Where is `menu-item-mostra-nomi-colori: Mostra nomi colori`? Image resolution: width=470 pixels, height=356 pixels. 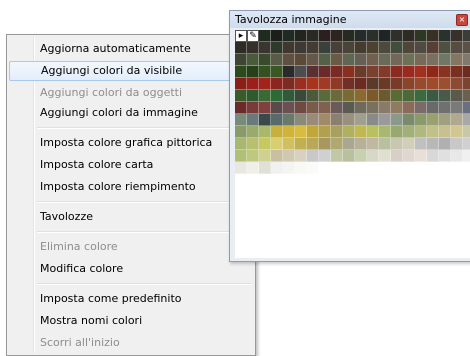 menu-item-mostra-nomi-colori: Mostra nomi colori is located at coordinates (131, 321).